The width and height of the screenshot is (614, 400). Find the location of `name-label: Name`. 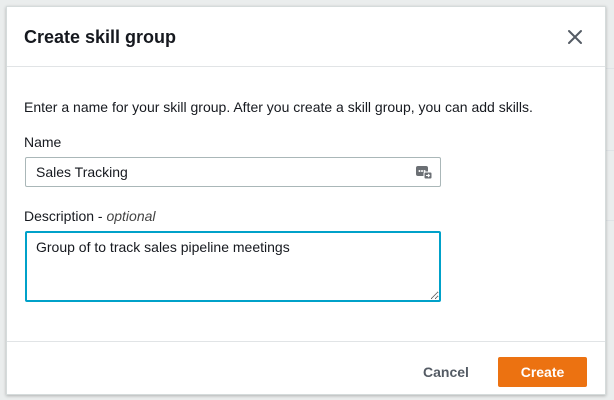

name-label: Name is located at coordinates (43, 142).